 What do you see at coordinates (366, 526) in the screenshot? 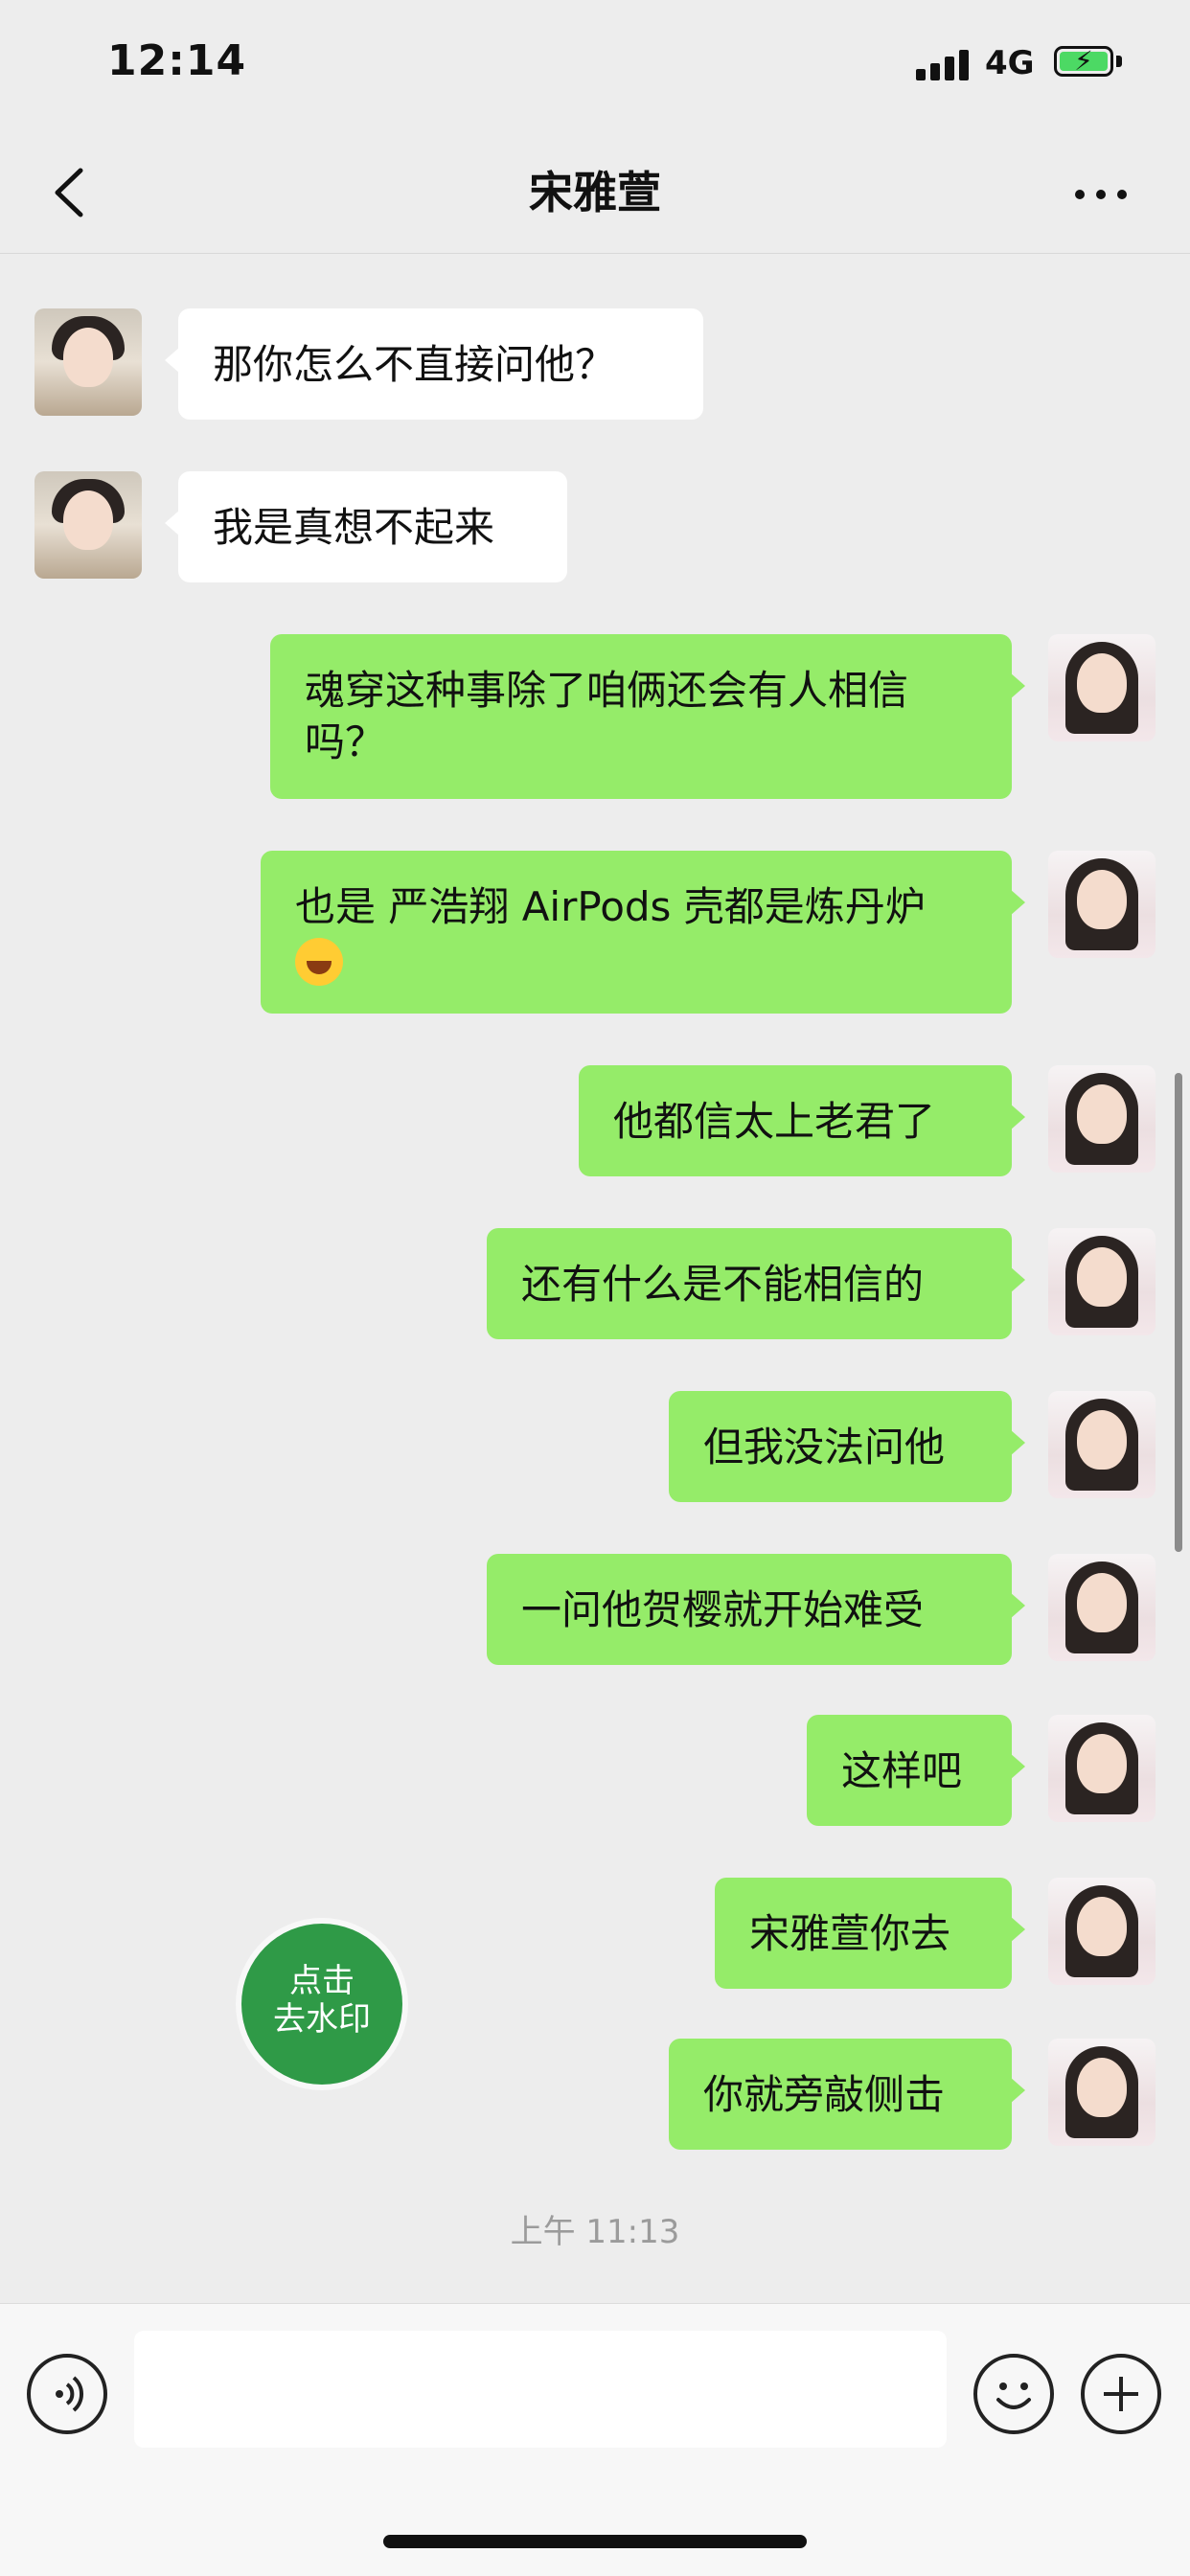
I see `message-bubble: 我是真想不起来` at bounding box center [366, 526].